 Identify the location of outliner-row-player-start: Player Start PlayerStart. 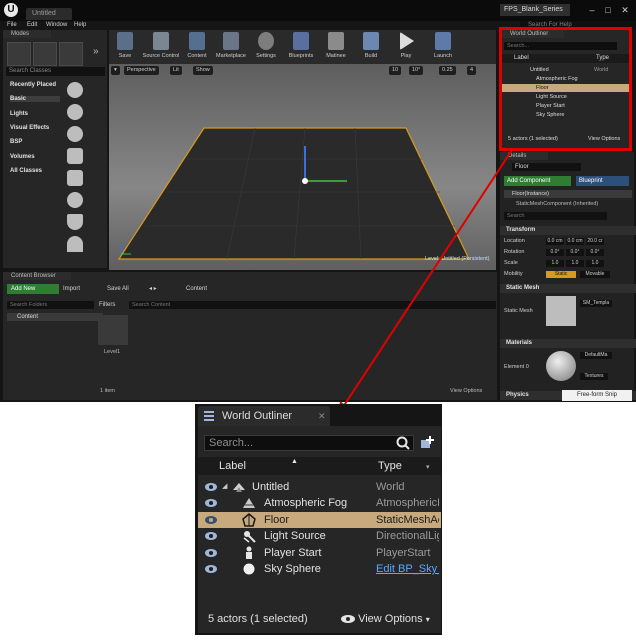
(319, 553).